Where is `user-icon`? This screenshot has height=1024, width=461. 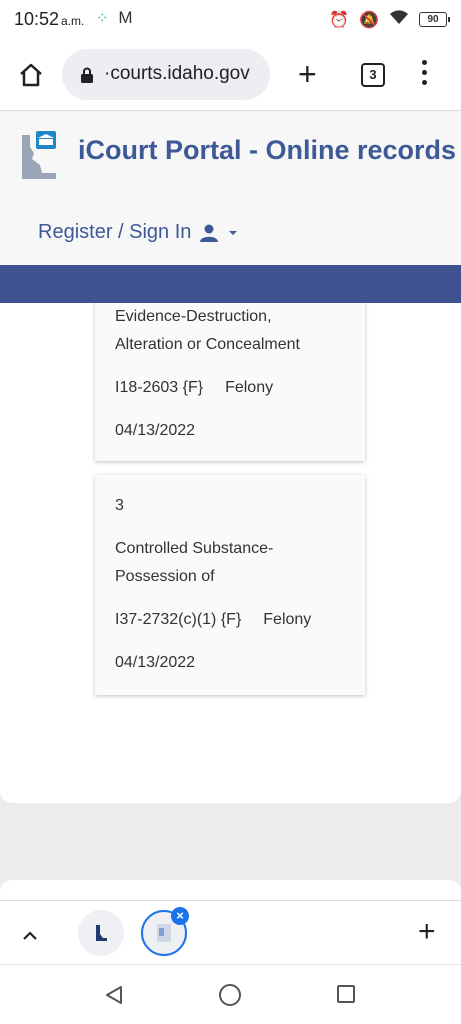
user-icon is located at coordinates (209, 233).